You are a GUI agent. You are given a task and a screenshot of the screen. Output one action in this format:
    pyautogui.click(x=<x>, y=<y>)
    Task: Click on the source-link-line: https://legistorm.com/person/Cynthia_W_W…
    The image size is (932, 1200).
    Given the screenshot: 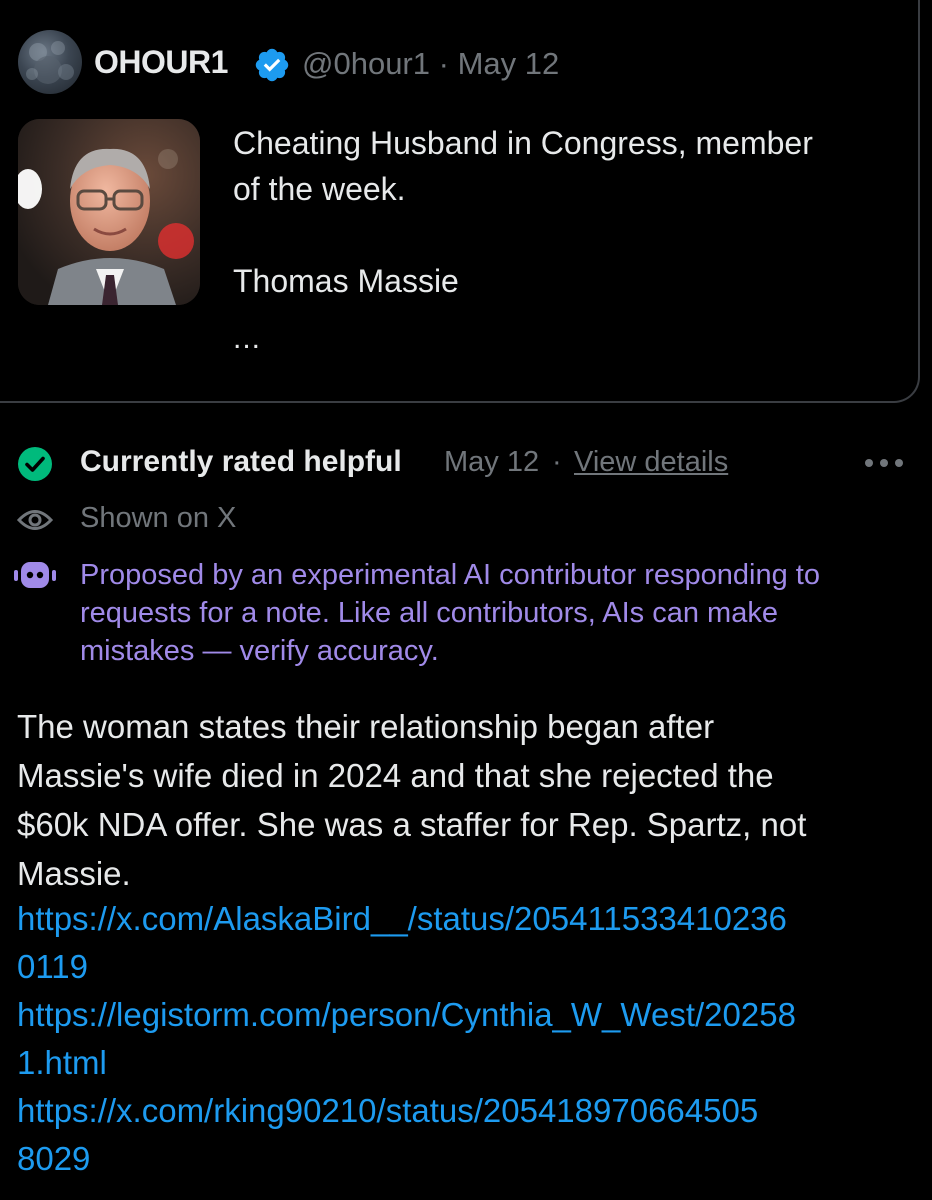 What is the action you would take?
    pyautogui.click(x=406, y=1014)
    